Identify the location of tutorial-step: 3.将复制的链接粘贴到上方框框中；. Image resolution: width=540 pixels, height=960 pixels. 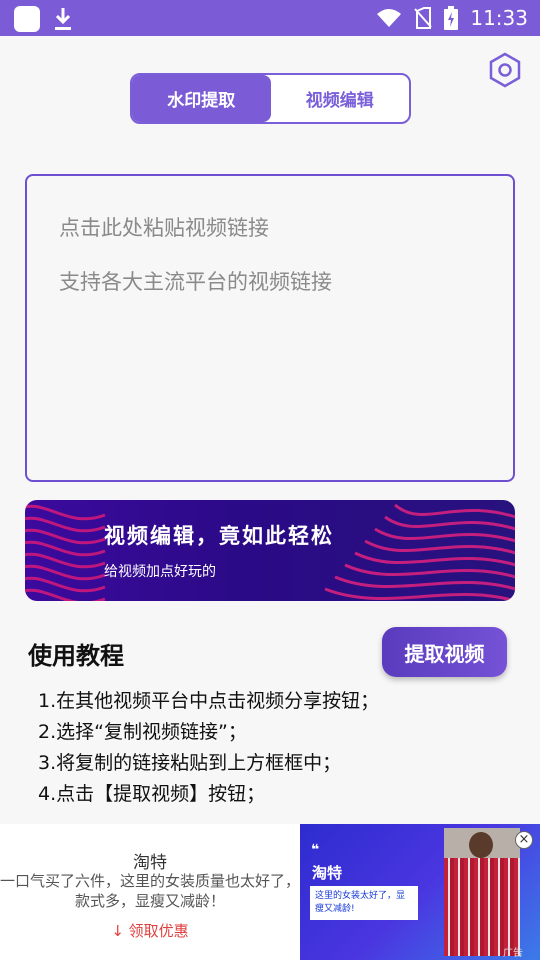
(190, 763).